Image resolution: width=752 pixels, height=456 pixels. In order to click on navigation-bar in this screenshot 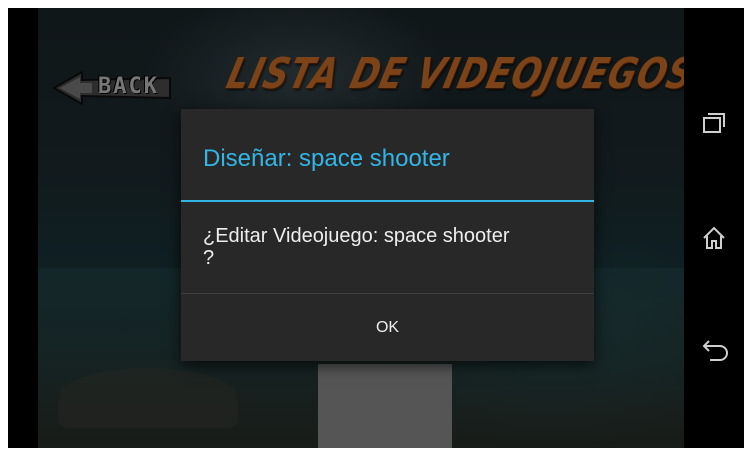, I will do `click(714, 228)`.